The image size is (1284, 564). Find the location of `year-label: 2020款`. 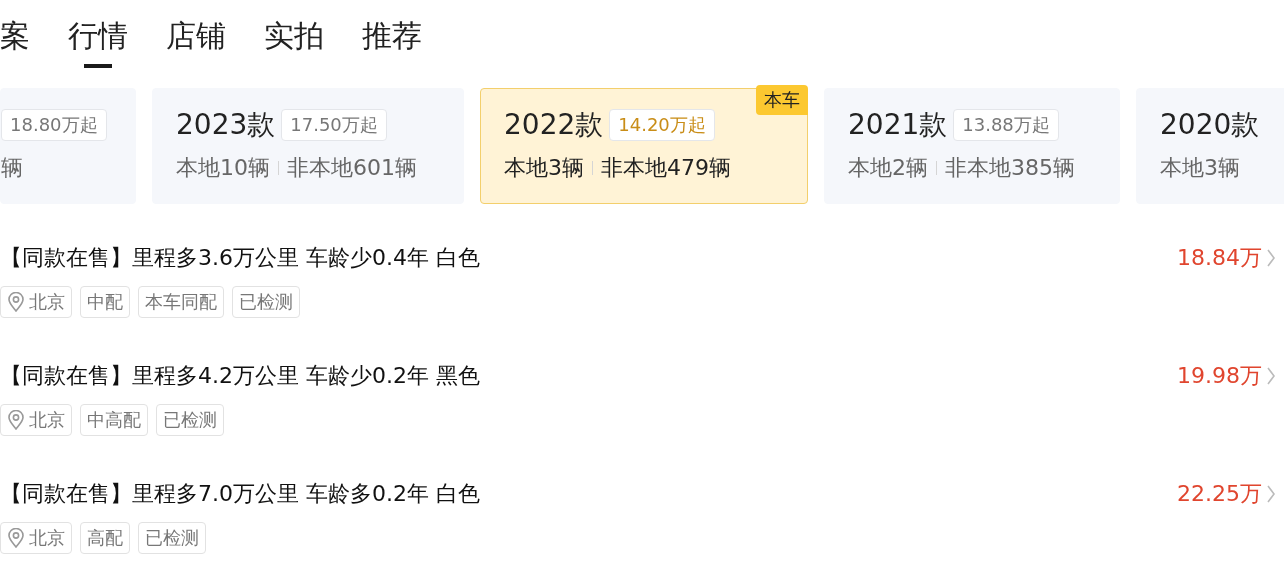

year-label: 2020款 is located at coordinates (1210, 125).